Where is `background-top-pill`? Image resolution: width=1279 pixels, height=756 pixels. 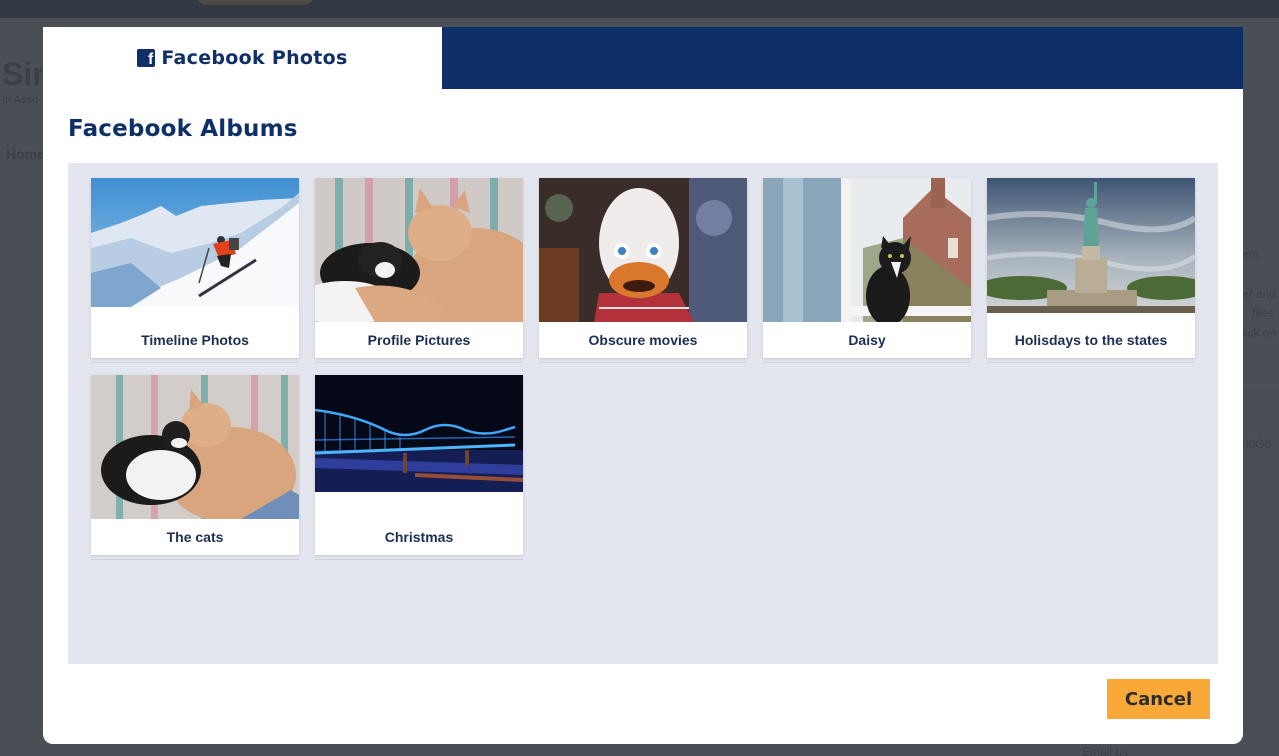 background-top-pill is located at coordinates (255, 2).